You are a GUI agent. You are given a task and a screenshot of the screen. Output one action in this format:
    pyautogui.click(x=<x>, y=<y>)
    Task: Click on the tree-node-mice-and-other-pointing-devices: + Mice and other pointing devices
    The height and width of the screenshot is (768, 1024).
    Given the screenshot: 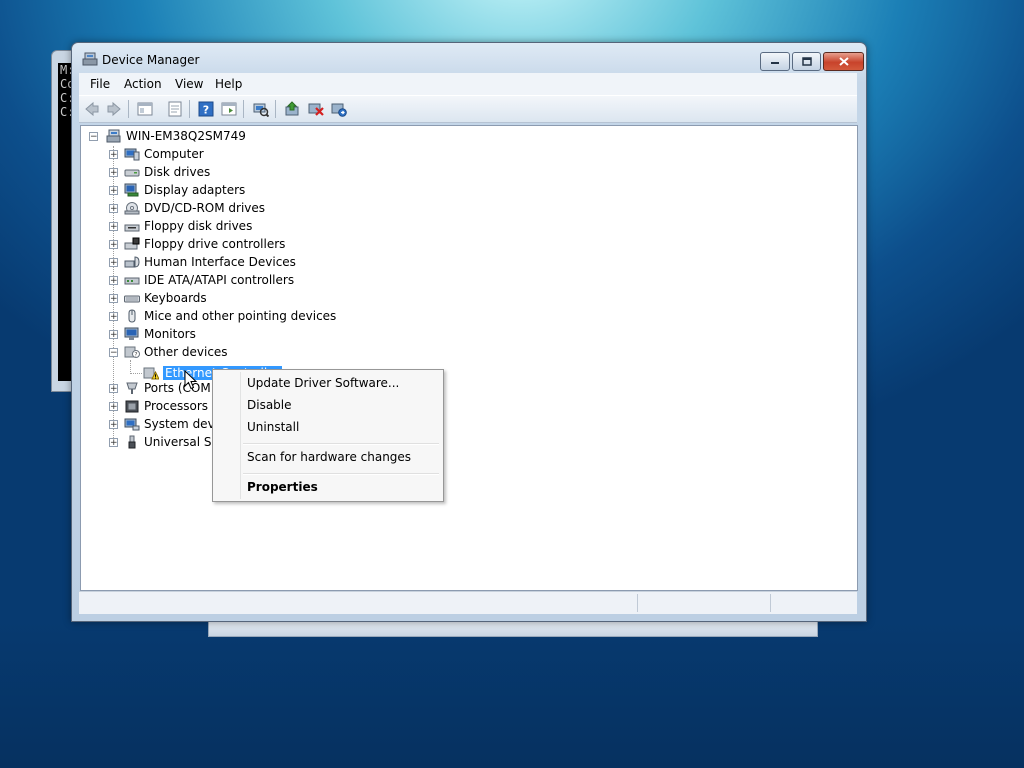 What is the action you would take?
    pyautogui.click(x=222, y=316)
    